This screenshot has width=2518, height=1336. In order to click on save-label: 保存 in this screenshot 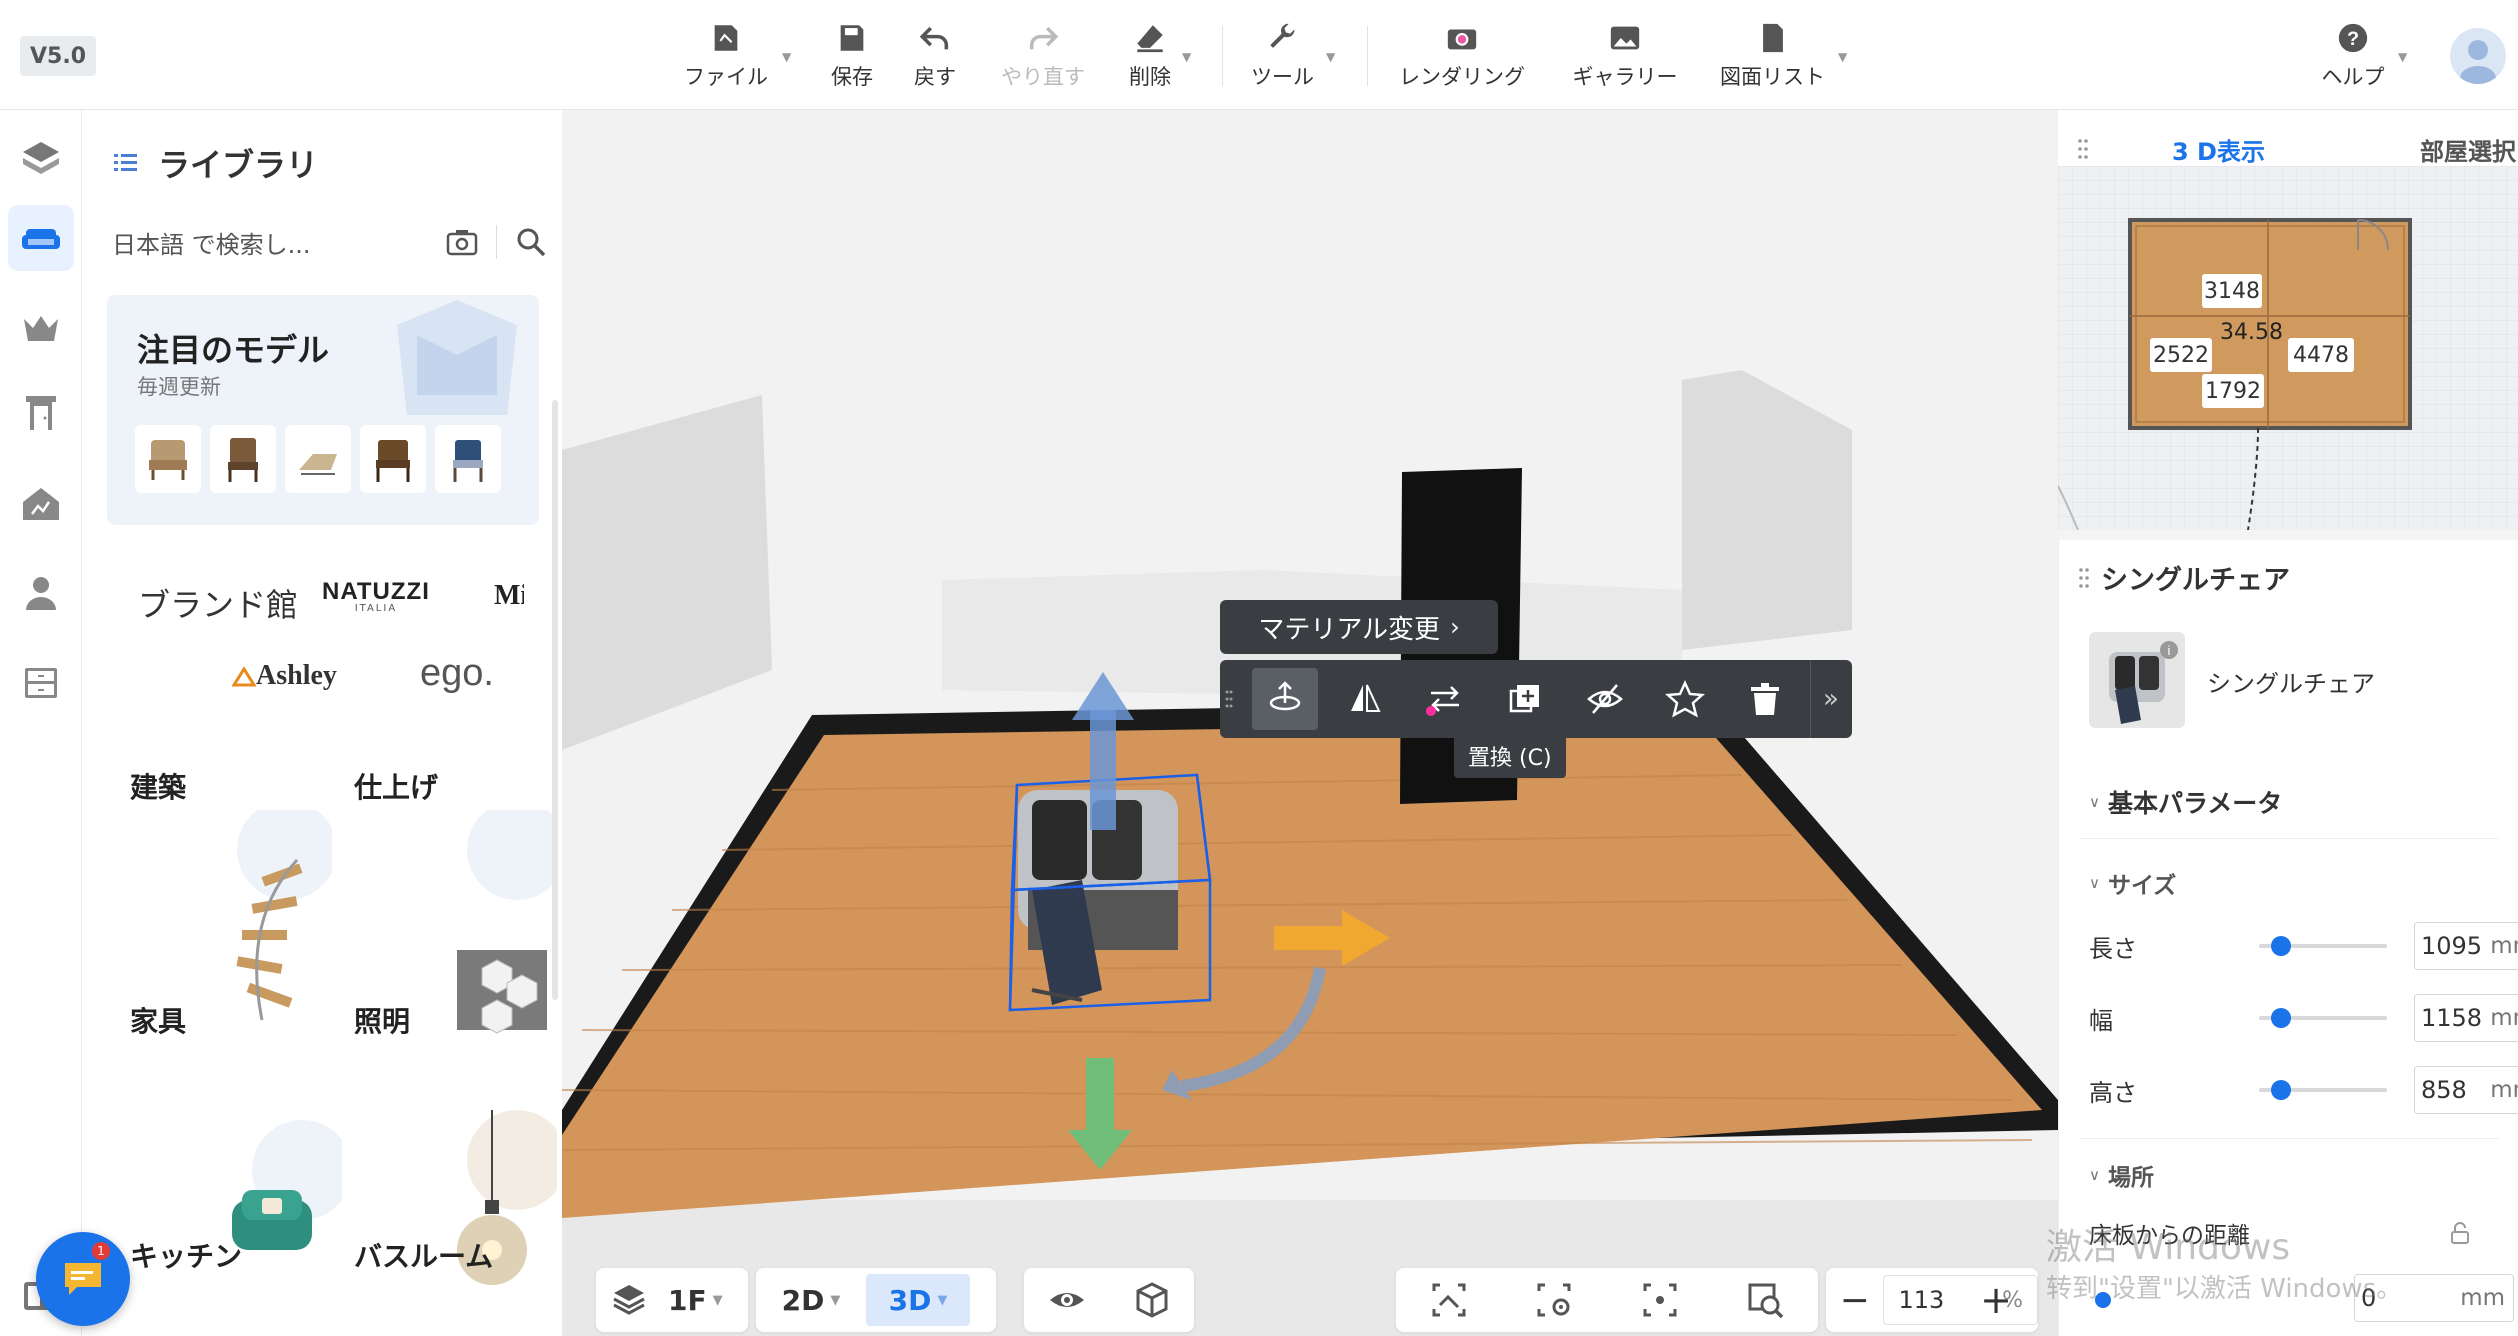, I will do `click(852, 77)`.